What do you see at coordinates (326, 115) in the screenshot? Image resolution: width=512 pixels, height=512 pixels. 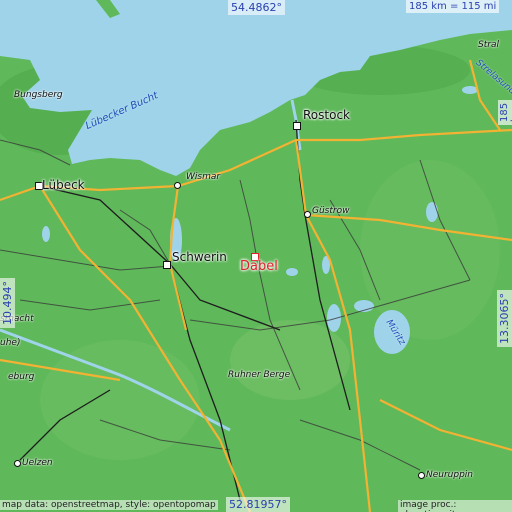 I see `label-rostock: Rostock` at bounding box center [326, 115].